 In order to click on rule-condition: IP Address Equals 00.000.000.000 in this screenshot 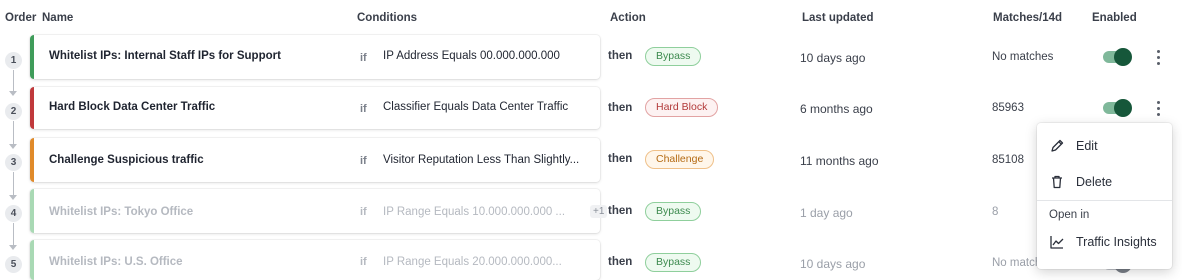, I will do `click(471, 56)`.